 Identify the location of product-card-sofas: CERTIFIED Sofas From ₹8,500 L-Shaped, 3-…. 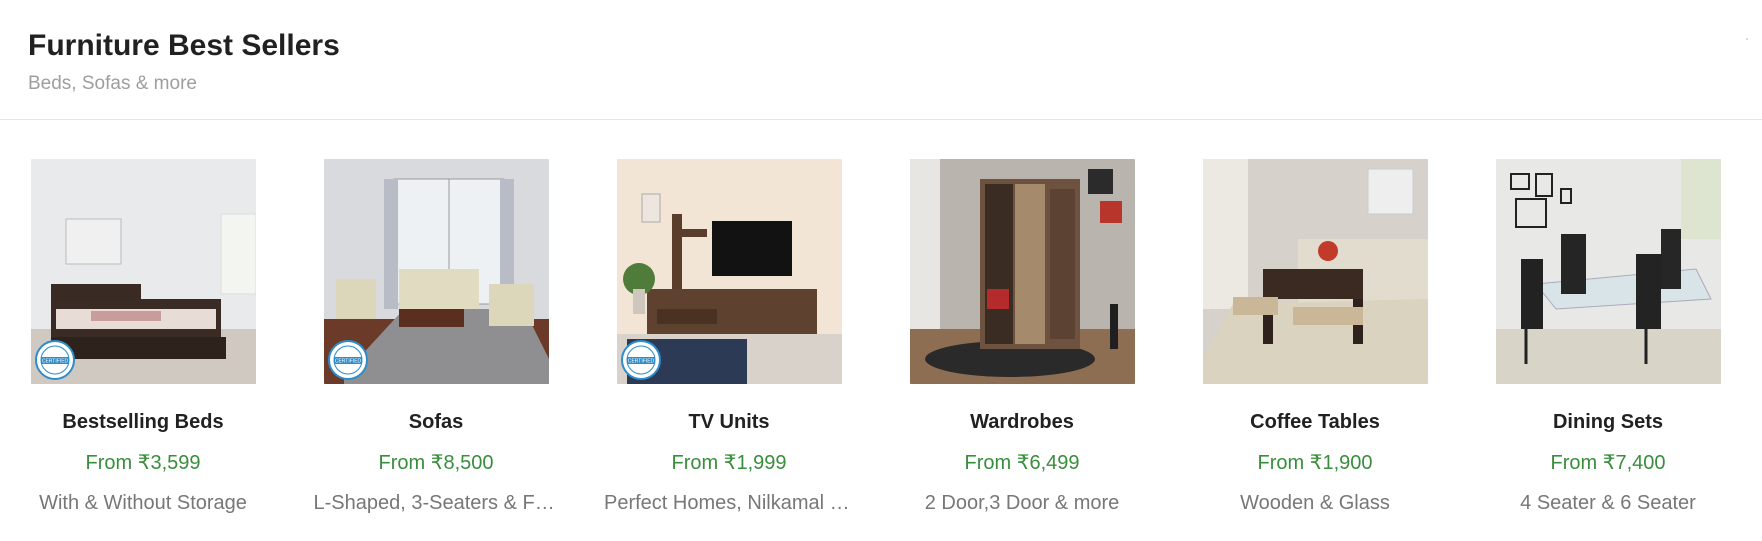
(436, 337).